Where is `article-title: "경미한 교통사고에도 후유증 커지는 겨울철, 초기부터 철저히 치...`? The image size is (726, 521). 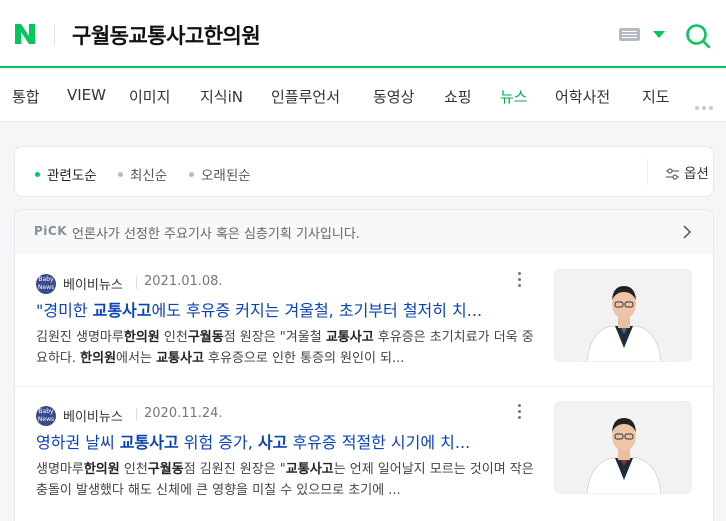 article-title: "경미한 교통사고에도 후유증 커지는 겨울철, 초기부터 철저히 치... is located at coordinates (286, 309).